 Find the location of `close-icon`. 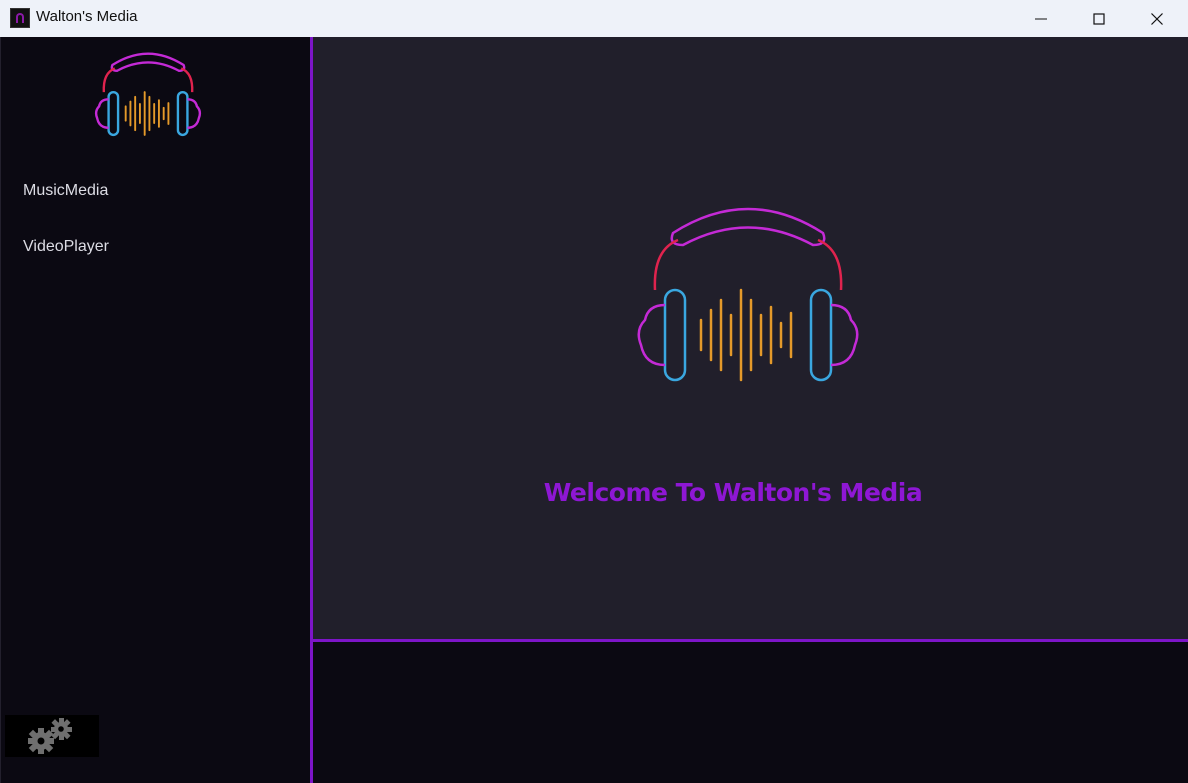

close-icon is located at coordinates (1157, 18).